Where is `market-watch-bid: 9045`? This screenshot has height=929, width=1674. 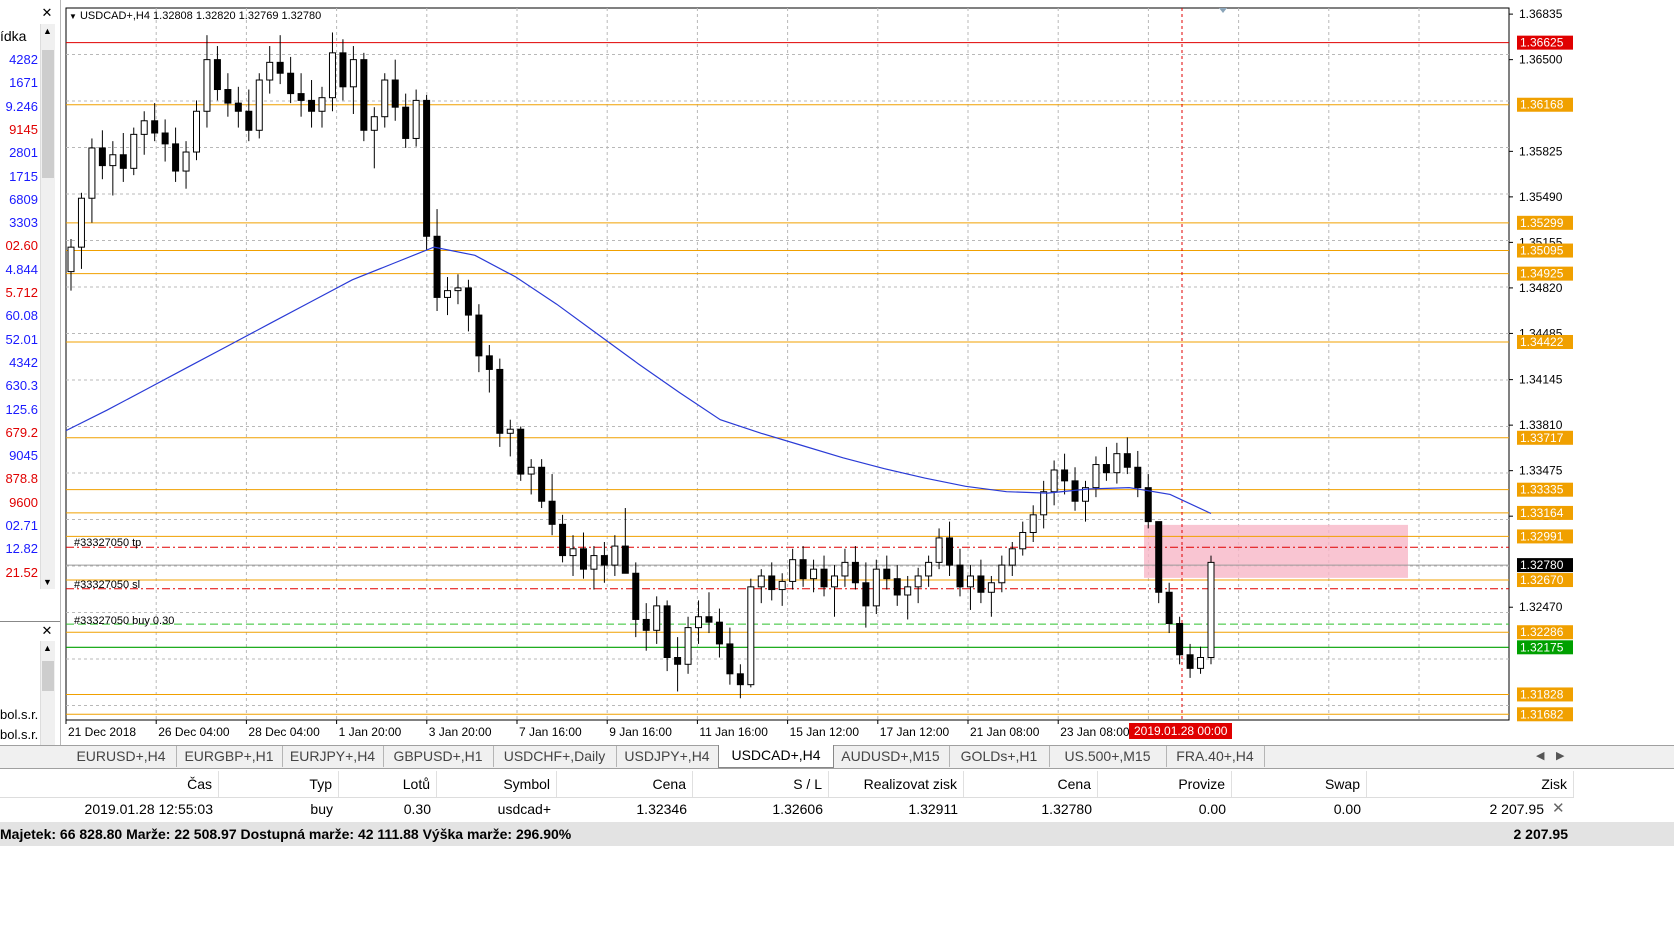
market-watch-bid: 9045 is located at coordinates (23, 456).